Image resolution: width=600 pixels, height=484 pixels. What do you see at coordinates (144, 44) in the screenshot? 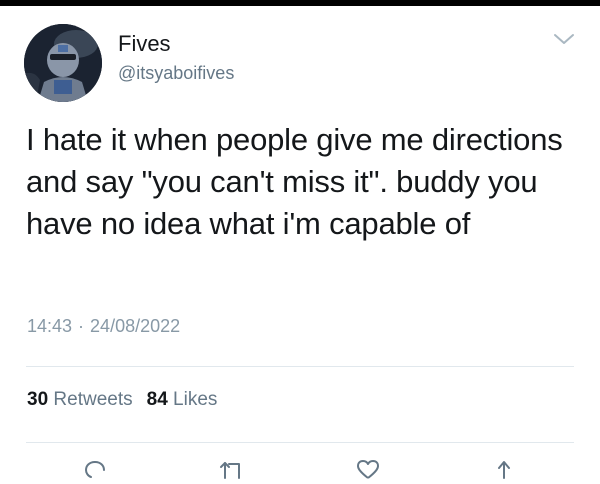
I see `display-name: Fives` at bounding box center [144, 44].